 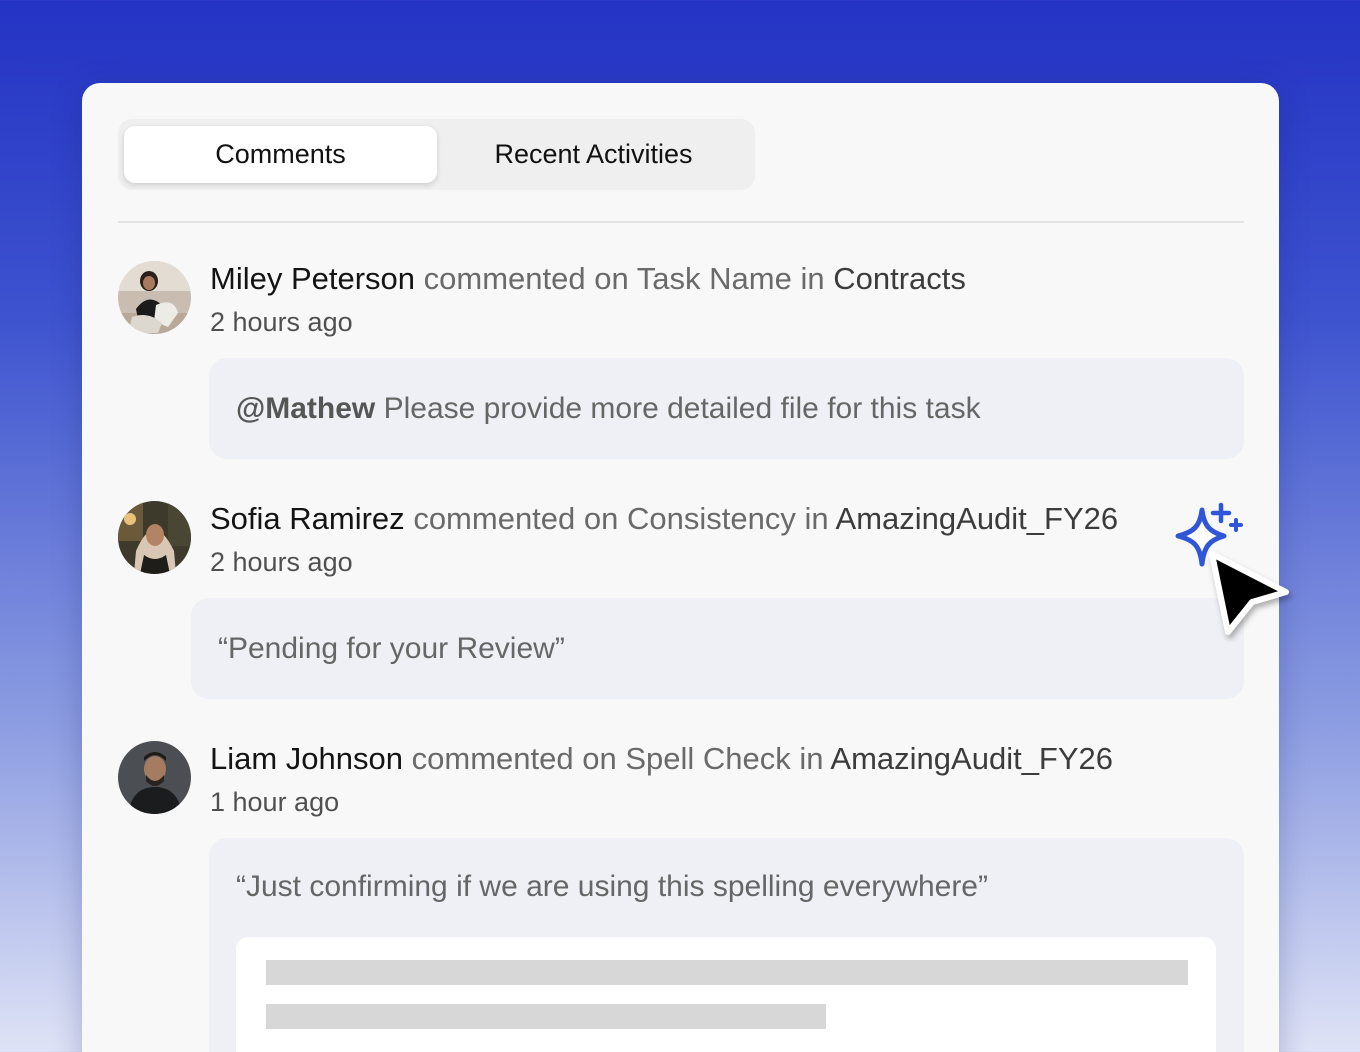 What do you see at coordinates (1251, 597) in the screenshot?
I see `cursor-pointer-icon` at bounding box center [1251, 597].